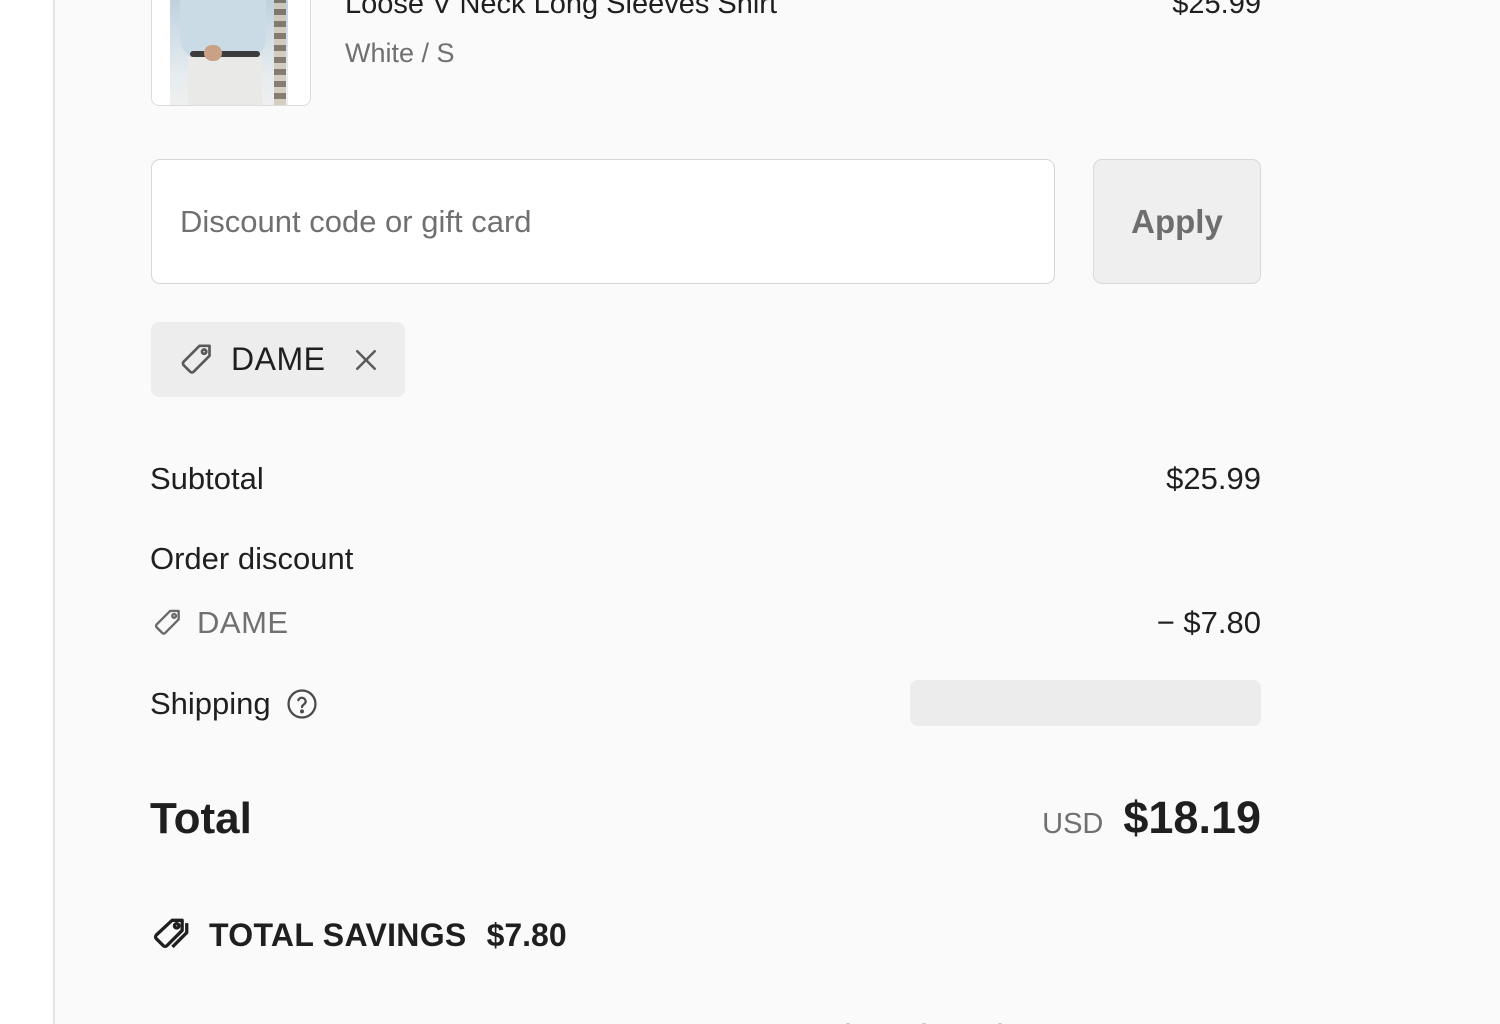 The width and height of the screenshot is (1500, 1024). I want to click on tags-icon, so click(173, 935).